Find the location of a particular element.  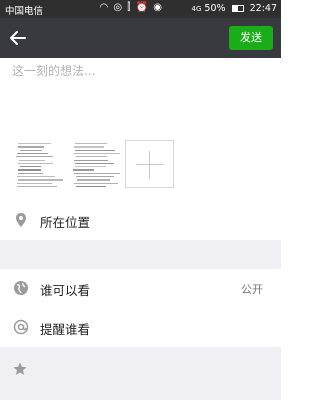

battery-icon is located at coordinates (237, 8).